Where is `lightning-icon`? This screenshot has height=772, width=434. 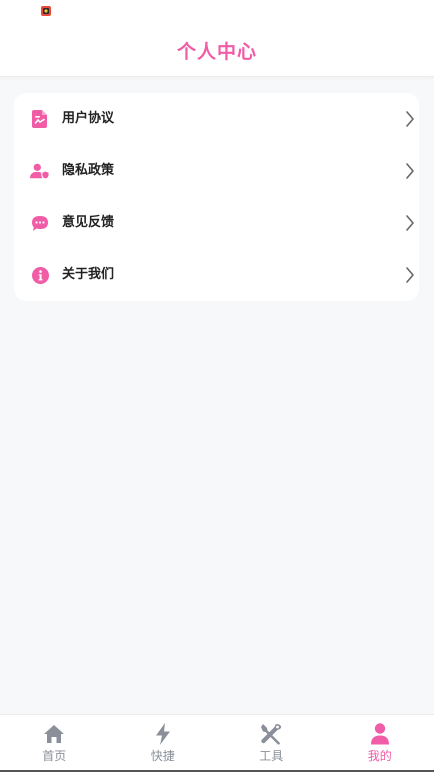 lightning-icon is located at coordinates (163, 734).